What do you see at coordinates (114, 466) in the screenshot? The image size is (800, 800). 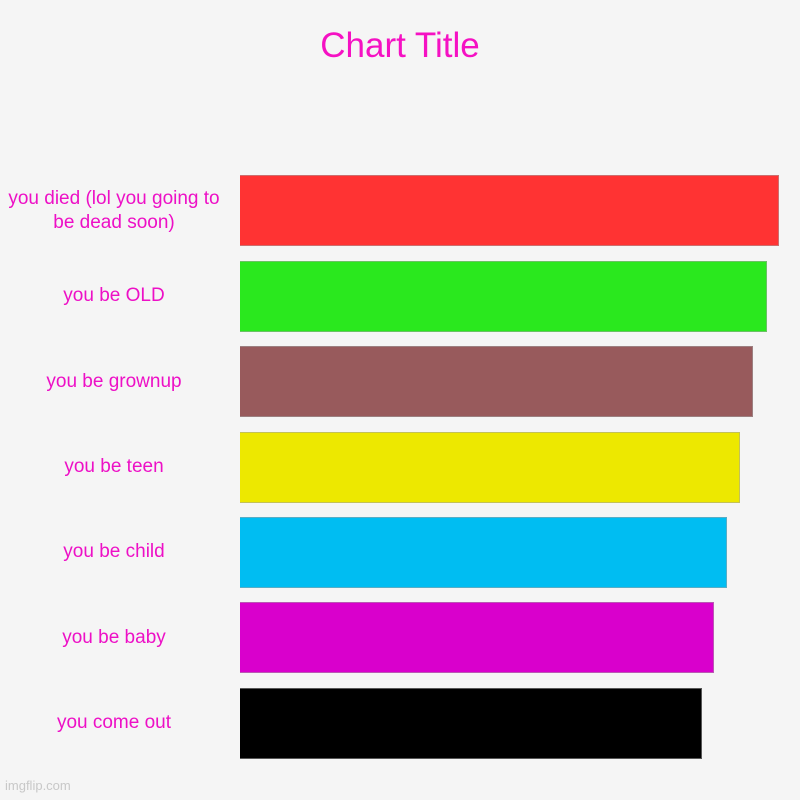 I see `bar-category-label: you be teen` at bounding box center [114, 466].